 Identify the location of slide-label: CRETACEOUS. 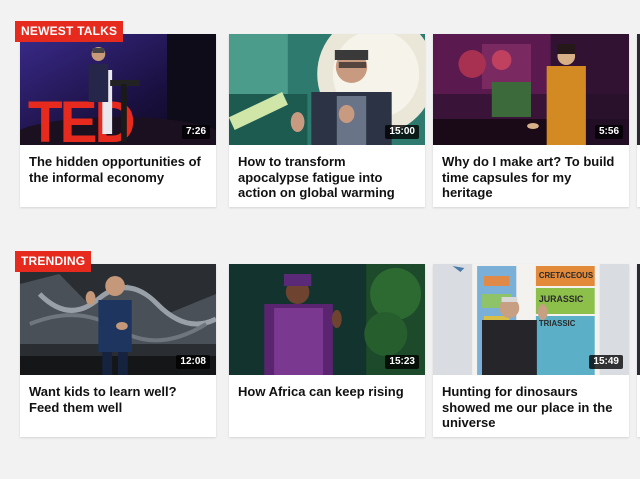
(566, 275).